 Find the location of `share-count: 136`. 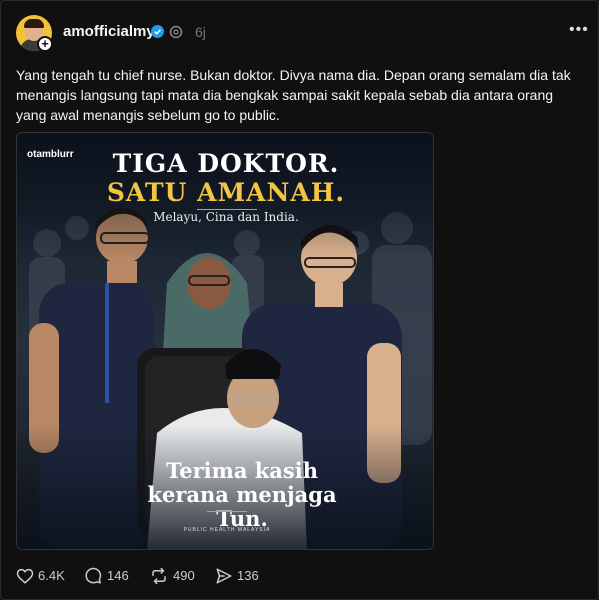

share-count: 136 is located at coordinates (248, 575).